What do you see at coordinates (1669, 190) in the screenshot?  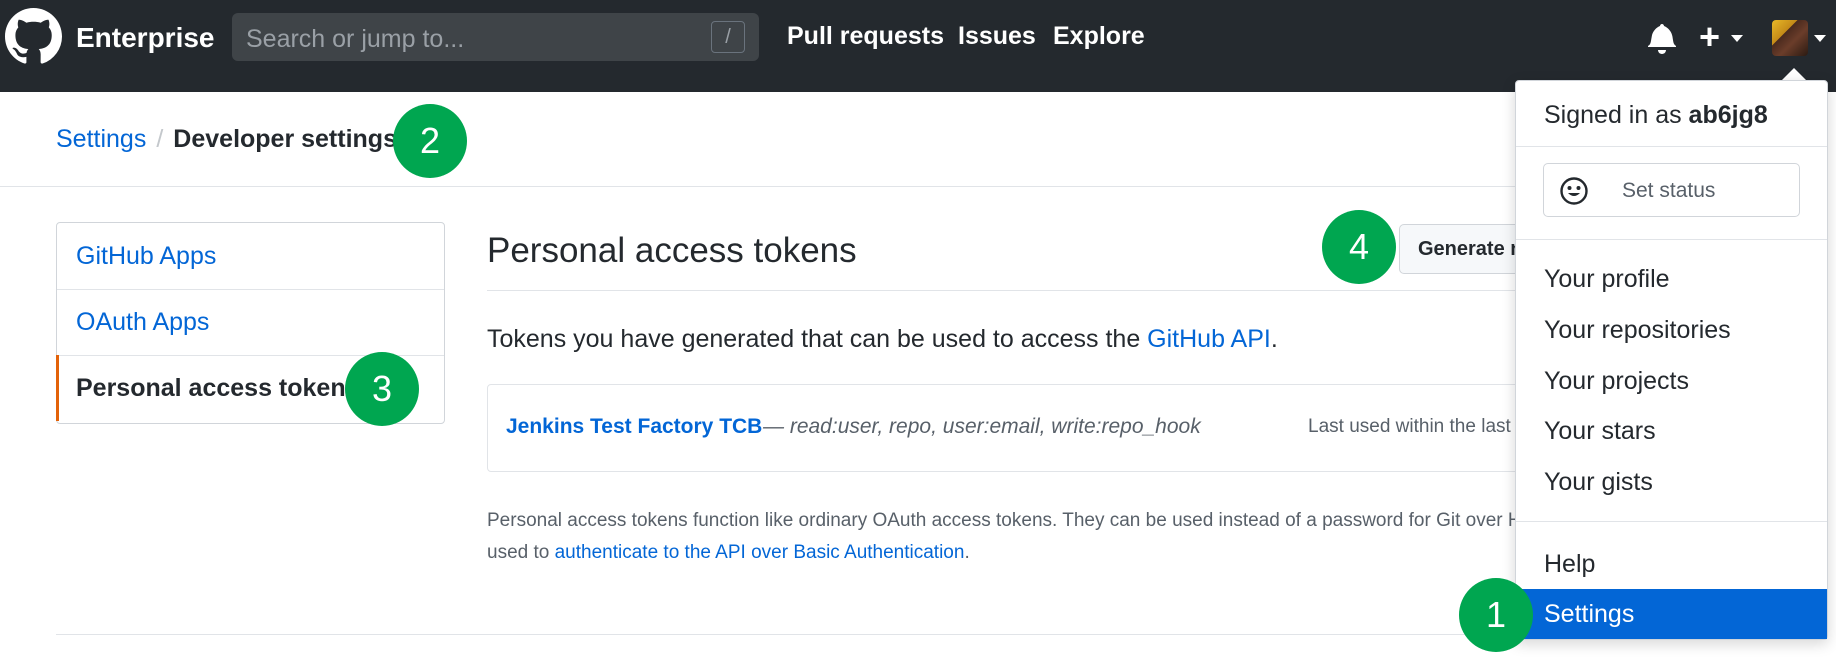 I see `set-status-label: Set status` at bounding box center [1669, 190].